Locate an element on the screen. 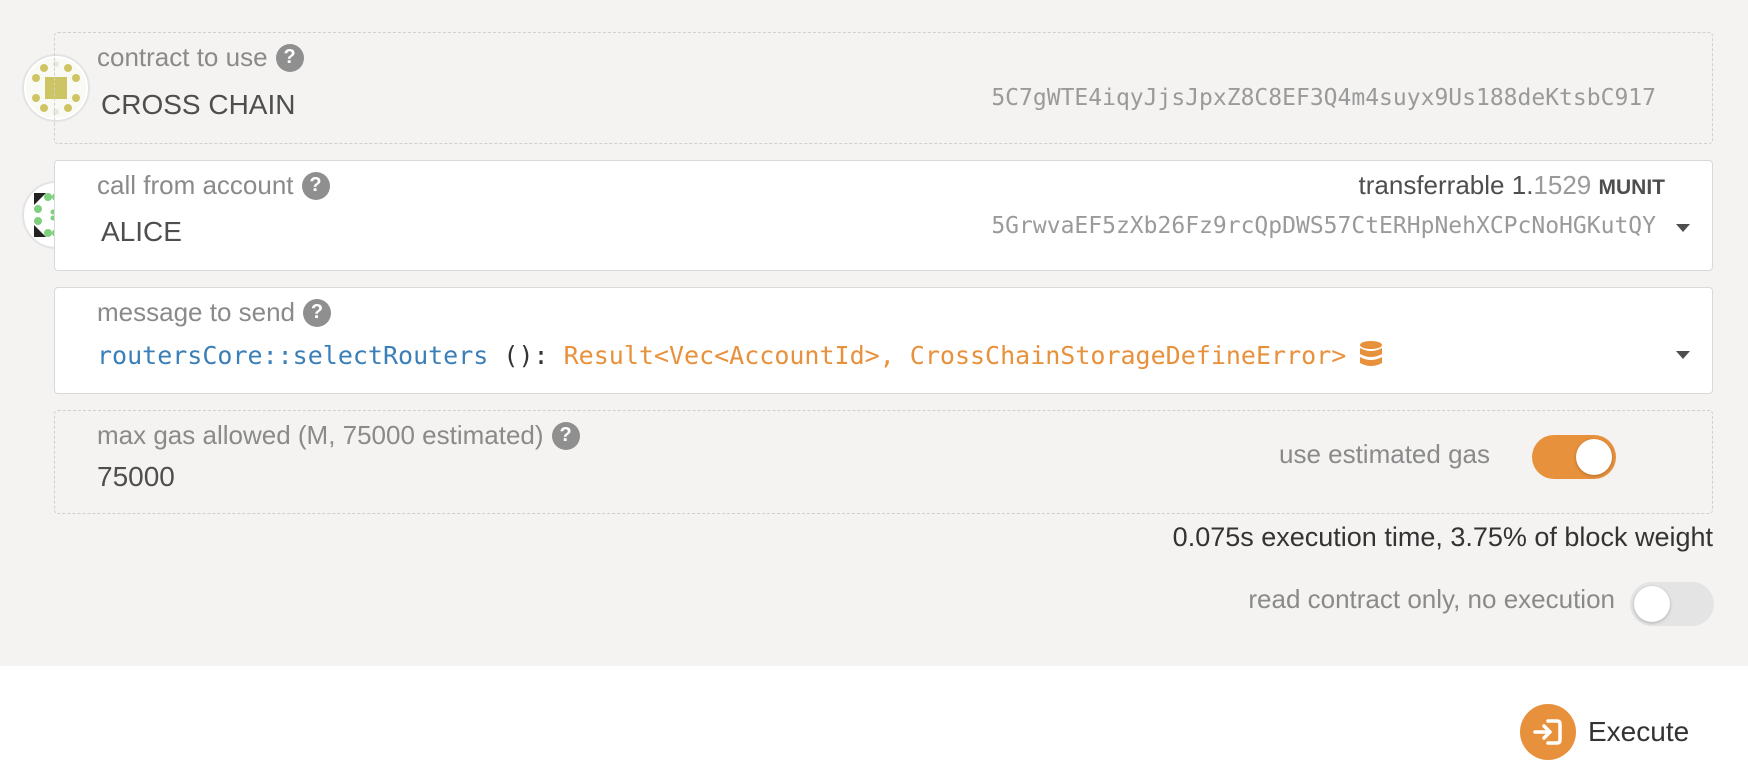 The image size is (1748, 762). message-params: (): is located at coordinates (526, 355).